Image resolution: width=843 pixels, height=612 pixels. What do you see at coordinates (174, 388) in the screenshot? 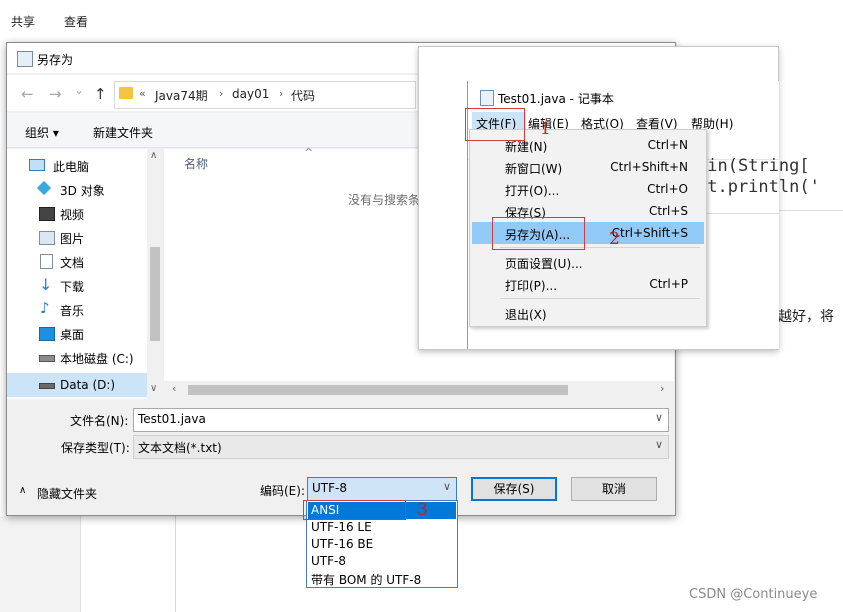
I see `scroll-left-icon: ‹` at bounding box center [174, 388].